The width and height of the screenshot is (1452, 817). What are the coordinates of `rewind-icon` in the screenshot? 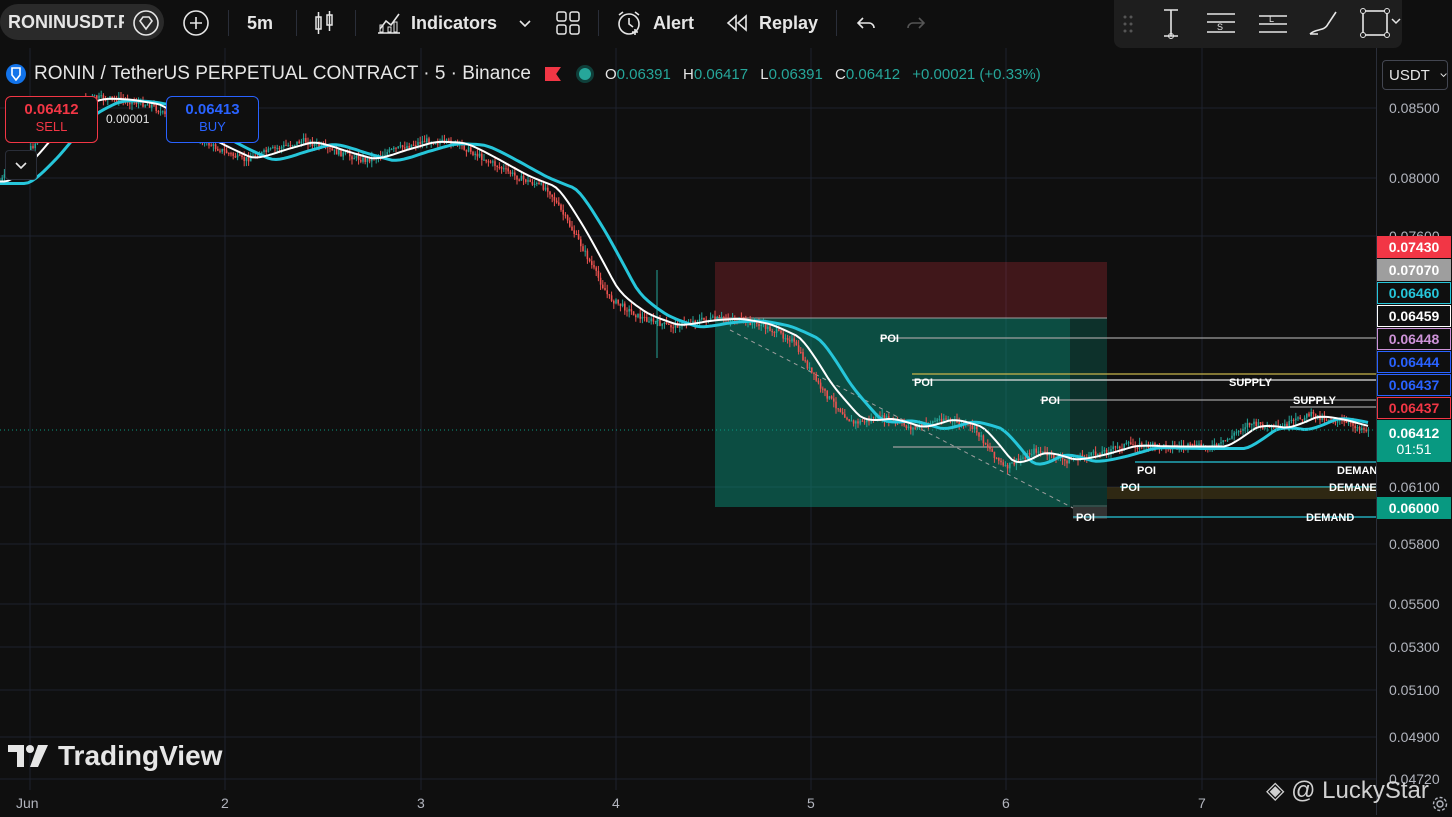 It's located at (736, 23).